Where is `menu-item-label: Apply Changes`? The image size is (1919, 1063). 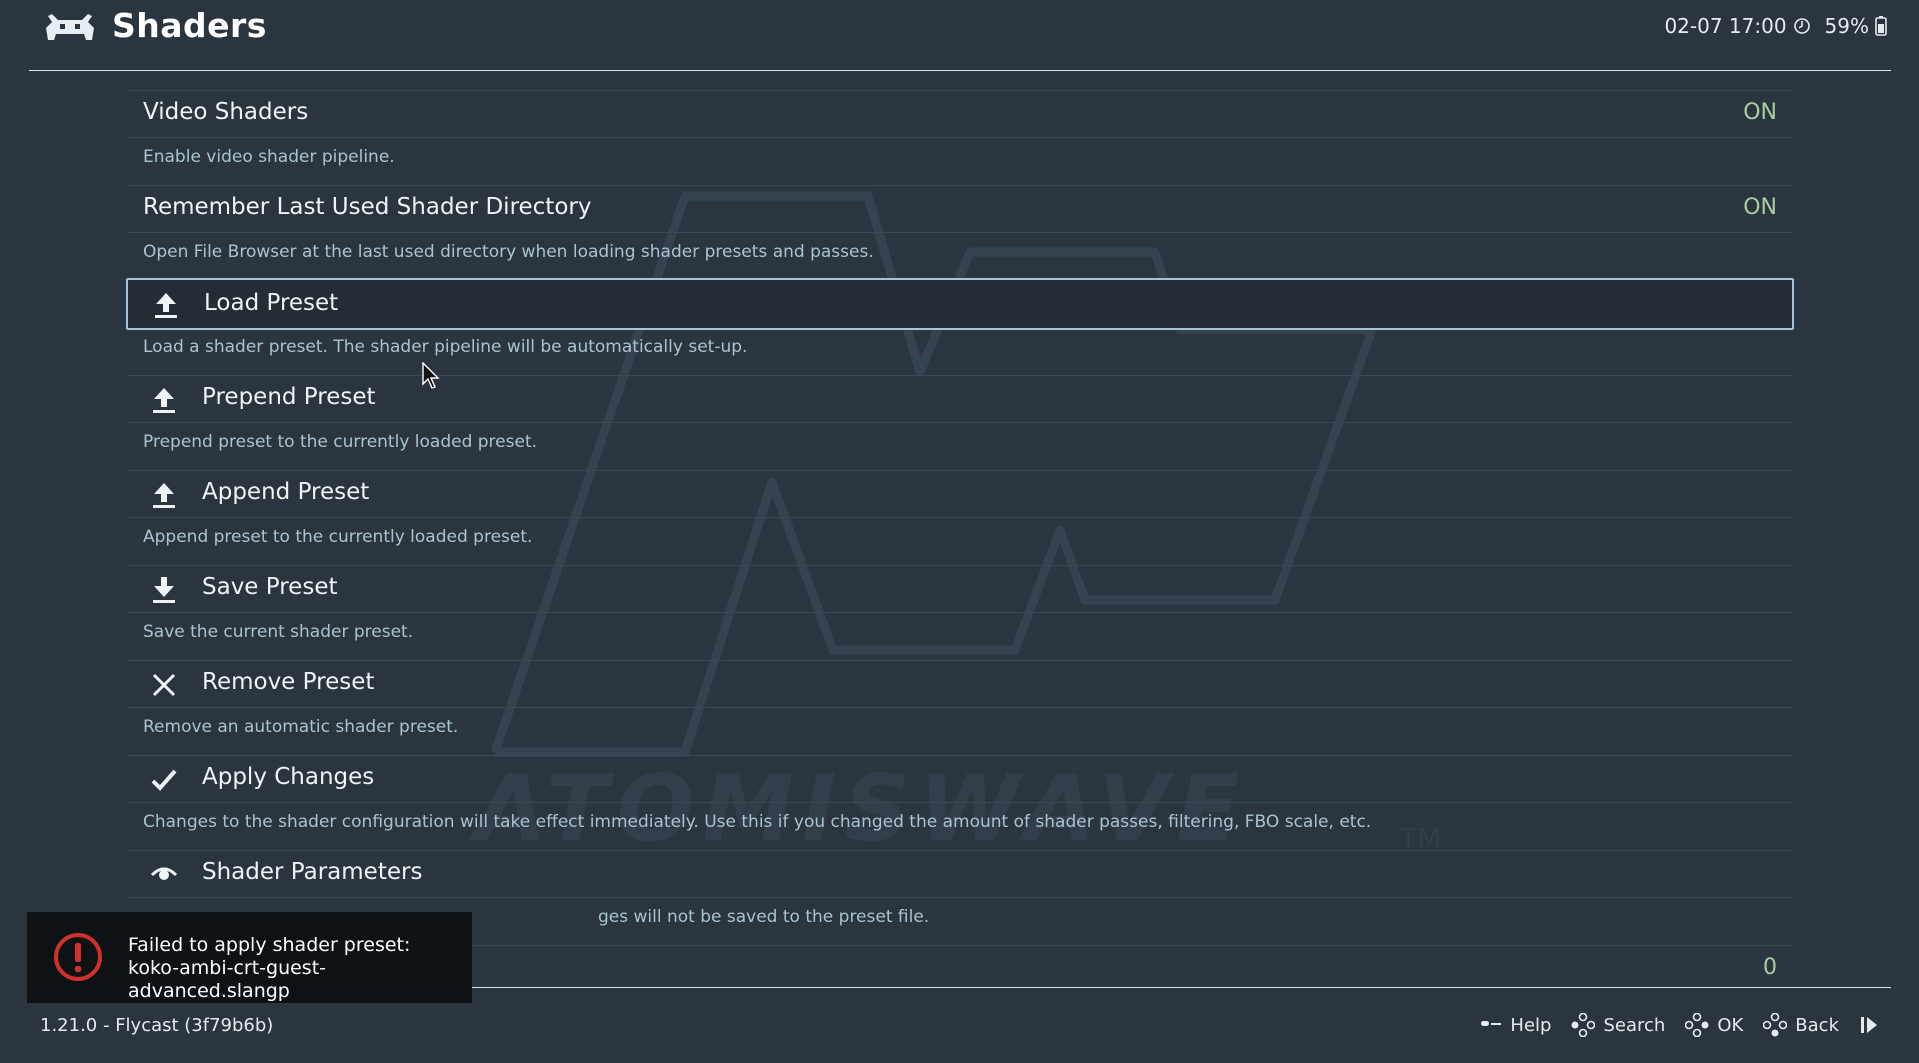
menu-item-label: Apply Changes is located at coordinates (288, 777).